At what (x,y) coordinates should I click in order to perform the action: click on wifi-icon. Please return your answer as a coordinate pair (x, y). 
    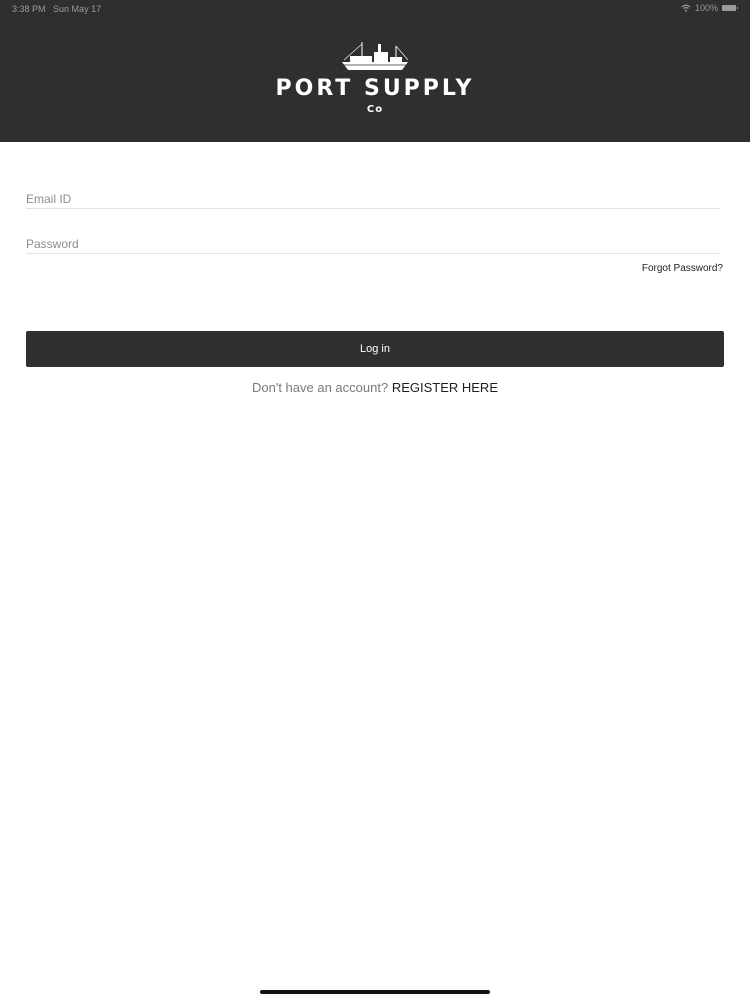
    Looking at the image, I should click on (686, 8).